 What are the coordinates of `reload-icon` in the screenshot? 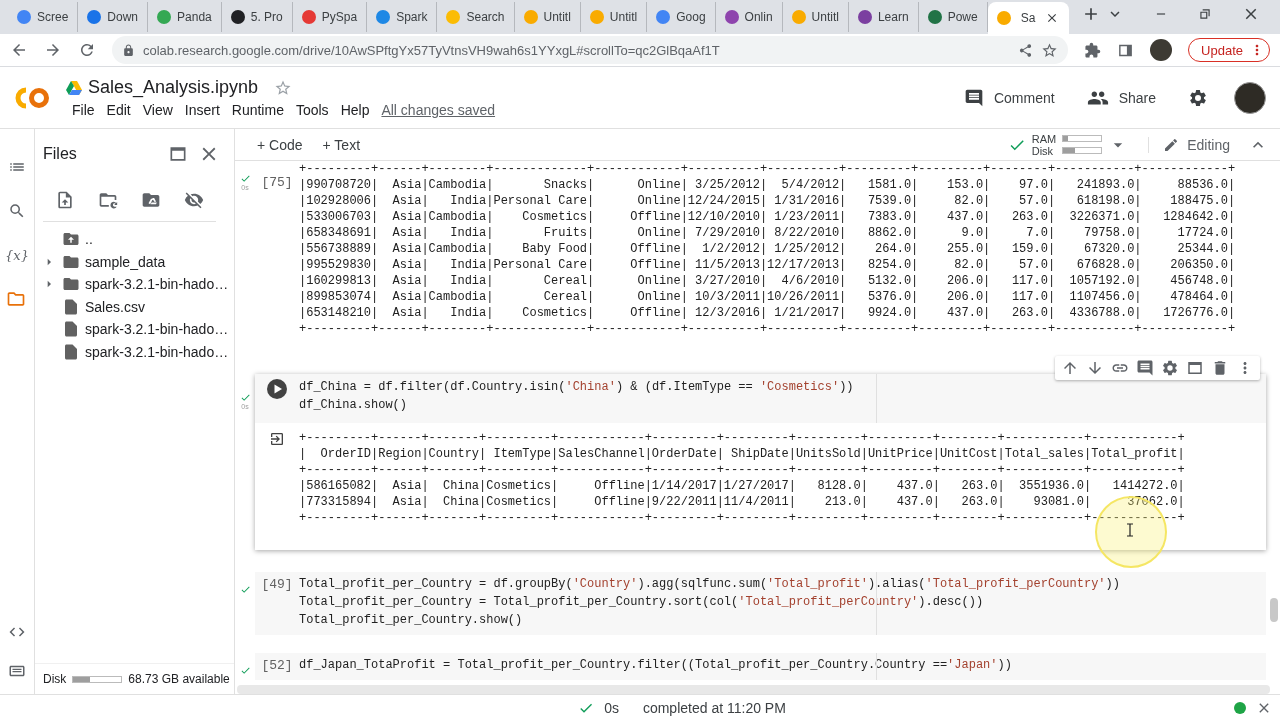 It's located at (87, 50).